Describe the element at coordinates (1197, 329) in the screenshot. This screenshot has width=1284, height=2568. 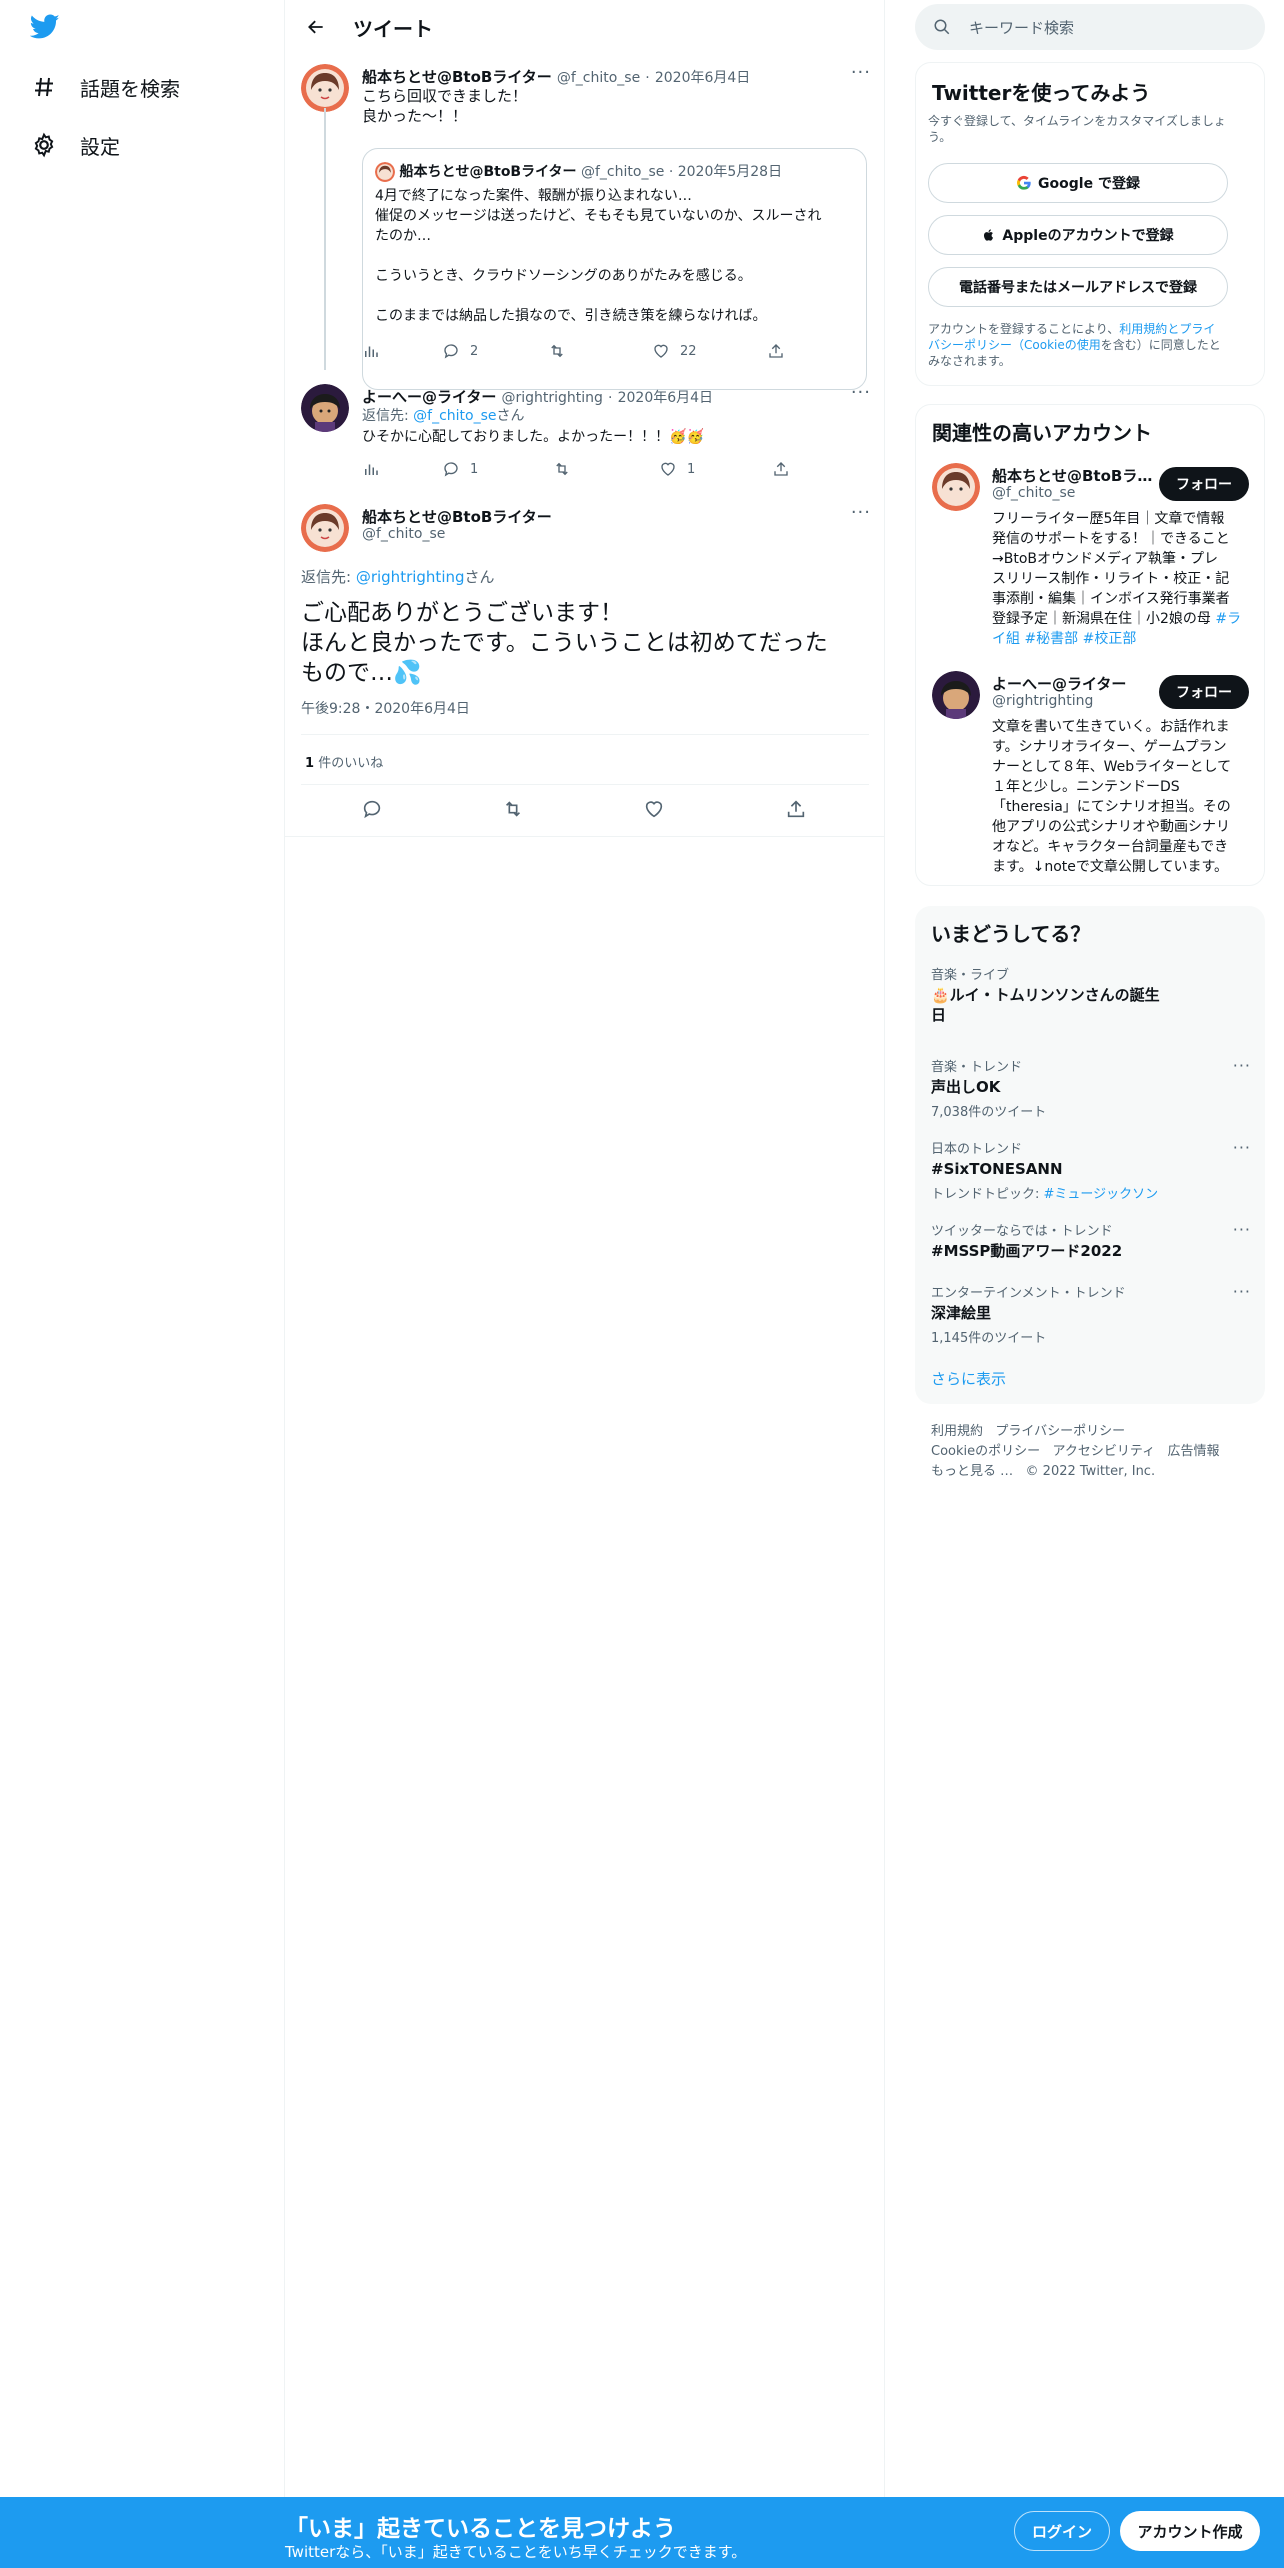
I see `privacy-link: プライ` at that location.